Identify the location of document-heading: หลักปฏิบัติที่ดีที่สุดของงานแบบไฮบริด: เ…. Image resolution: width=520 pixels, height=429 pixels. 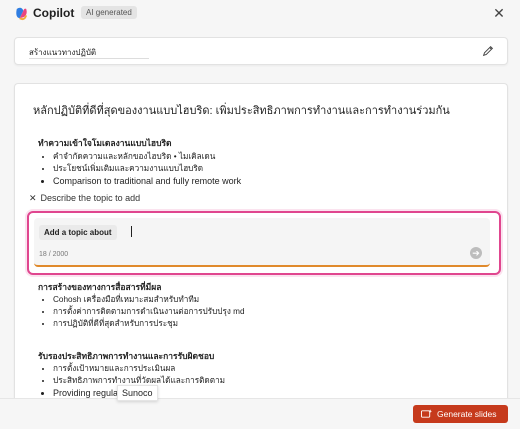
(241, 111).